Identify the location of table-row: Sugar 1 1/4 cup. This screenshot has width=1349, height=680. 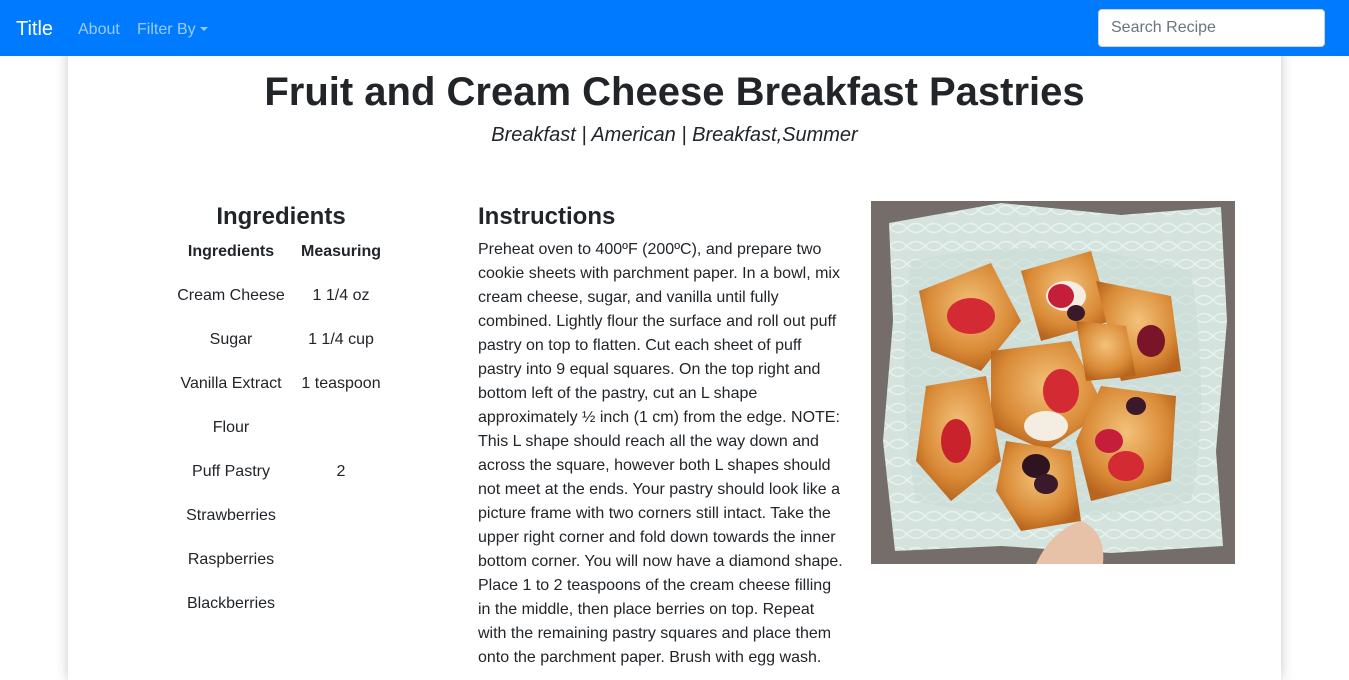
(282, 340).